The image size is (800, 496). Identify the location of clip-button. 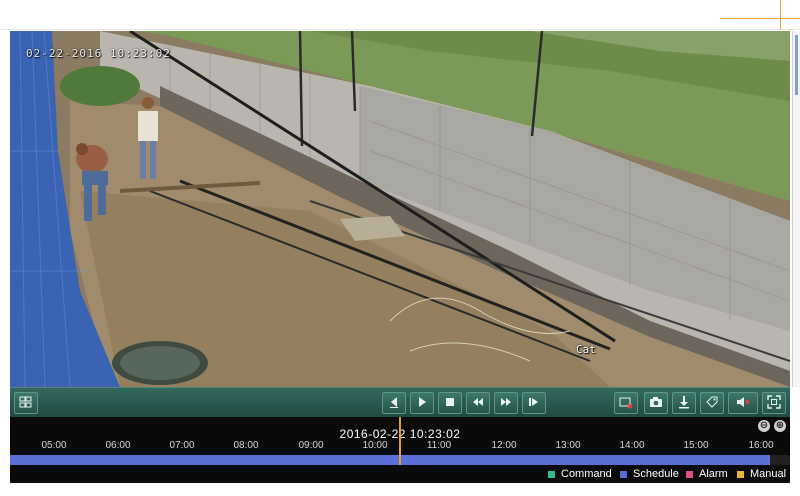
(626, 403).